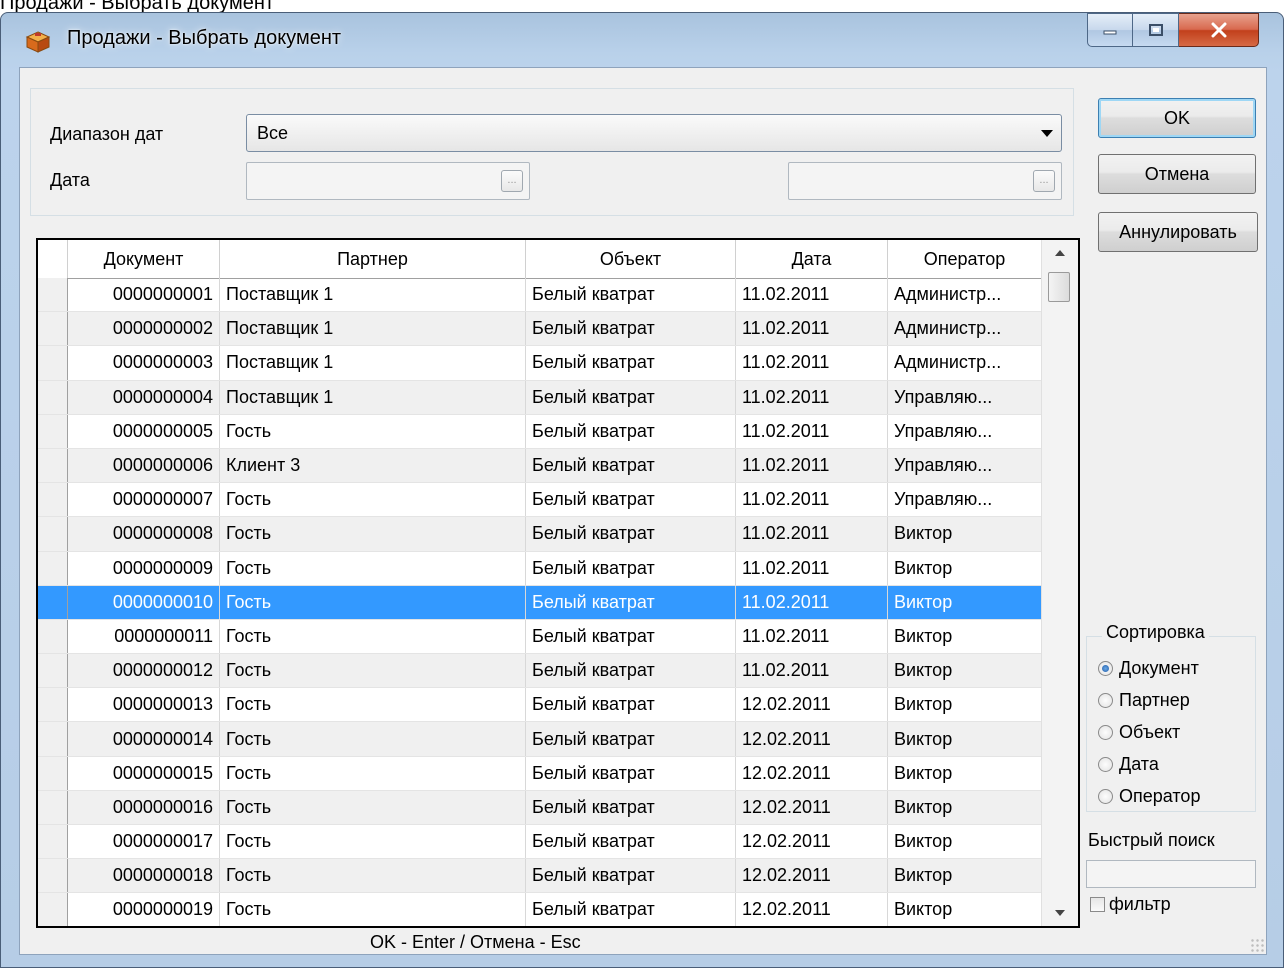 Image resolution: width=1284 pixels, height=968 pixels. I want to click on scroll-thumb, so click(1059, 287).